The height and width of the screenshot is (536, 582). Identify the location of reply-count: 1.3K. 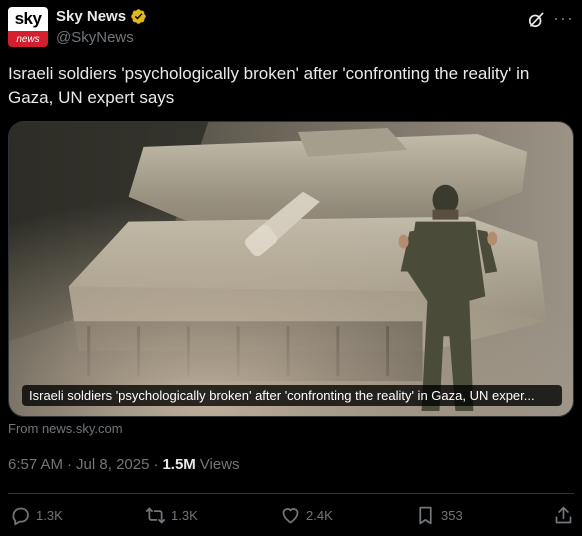
(49, 515).